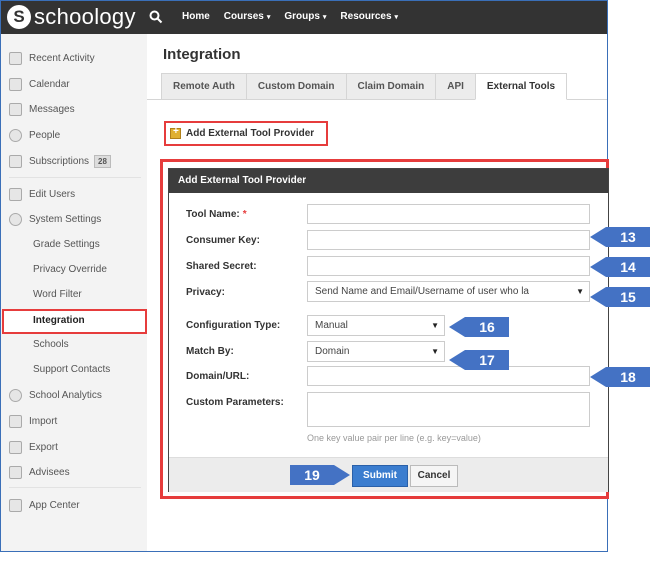  I want to click on nav-courses: Courses ▾, so click(247, 16).